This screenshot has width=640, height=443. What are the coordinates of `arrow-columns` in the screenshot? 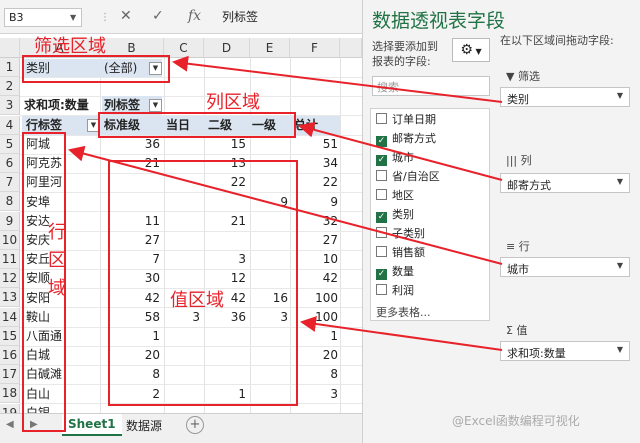 It's located at (400, 151).